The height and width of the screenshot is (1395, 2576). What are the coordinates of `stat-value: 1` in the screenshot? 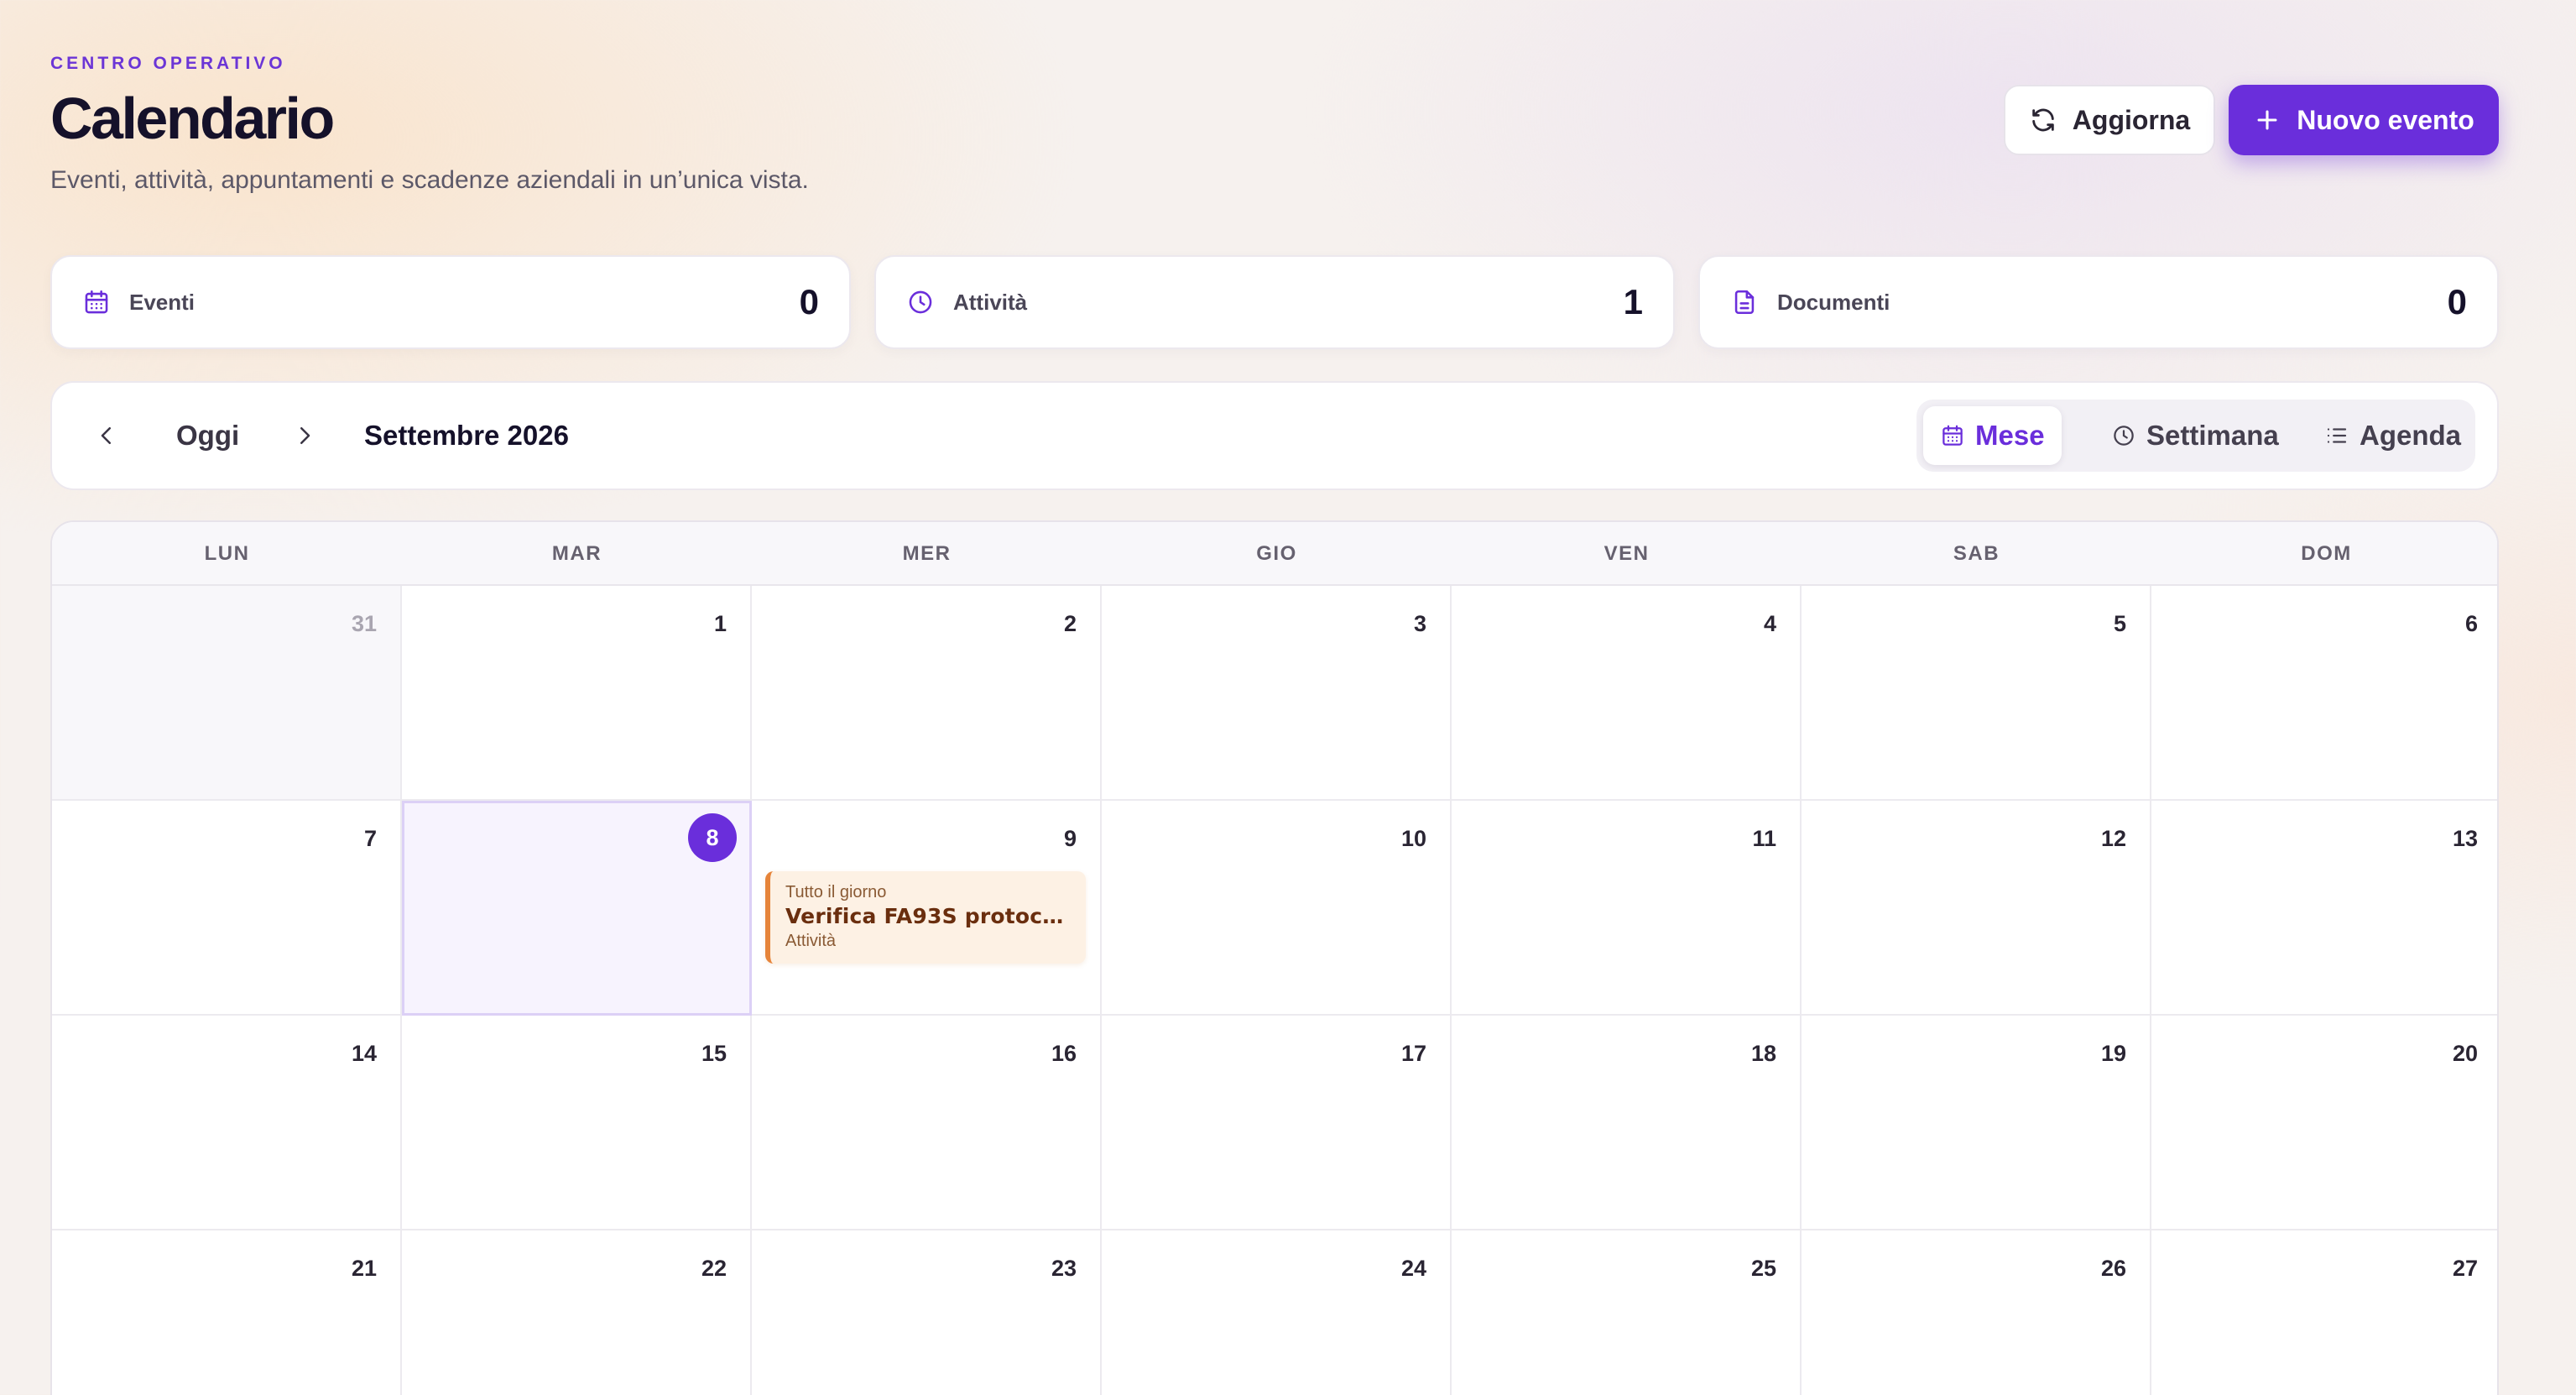 It's located at (1633, 301).